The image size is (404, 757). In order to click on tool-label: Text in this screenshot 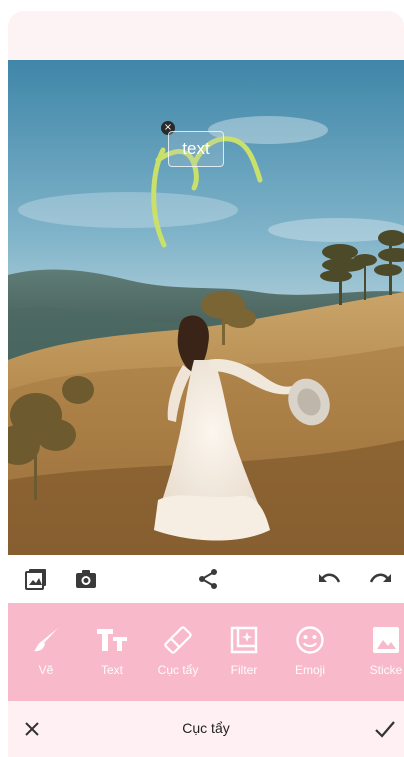, I will do `click(111, 670)`.